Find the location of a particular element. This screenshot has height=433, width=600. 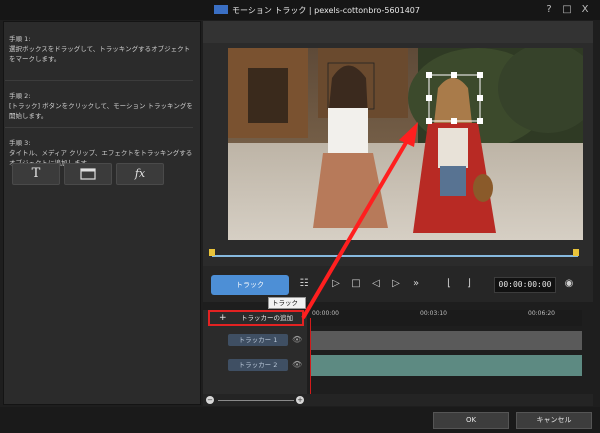

ok-button: OK is located at coordinates (471, 420).